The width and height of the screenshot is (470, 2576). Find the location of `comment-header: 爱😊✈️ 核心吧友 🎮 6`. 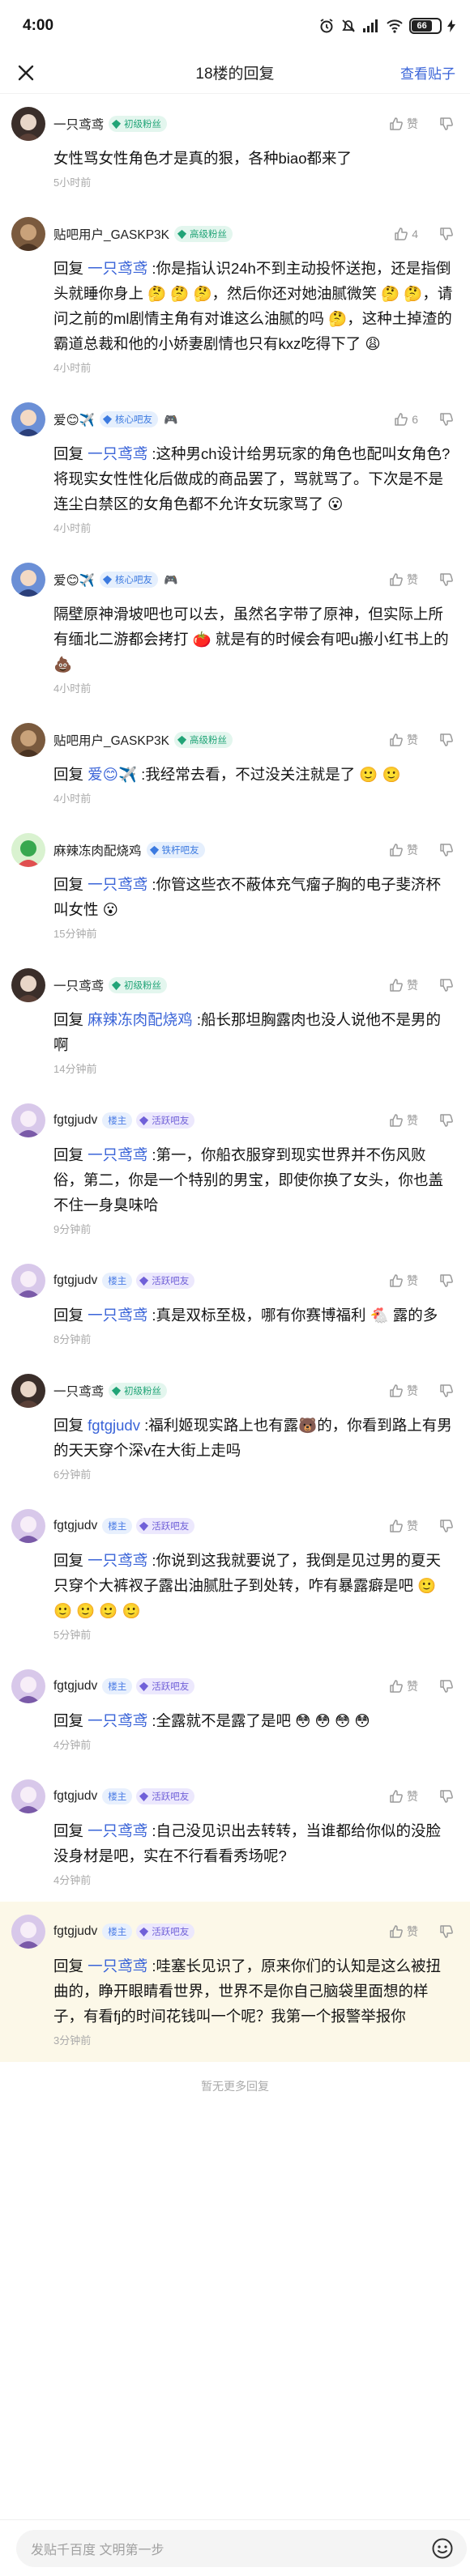

comment-header: 爱😊✈️ 核心吧友 🎮 6 is located at coordinates (253, 419).